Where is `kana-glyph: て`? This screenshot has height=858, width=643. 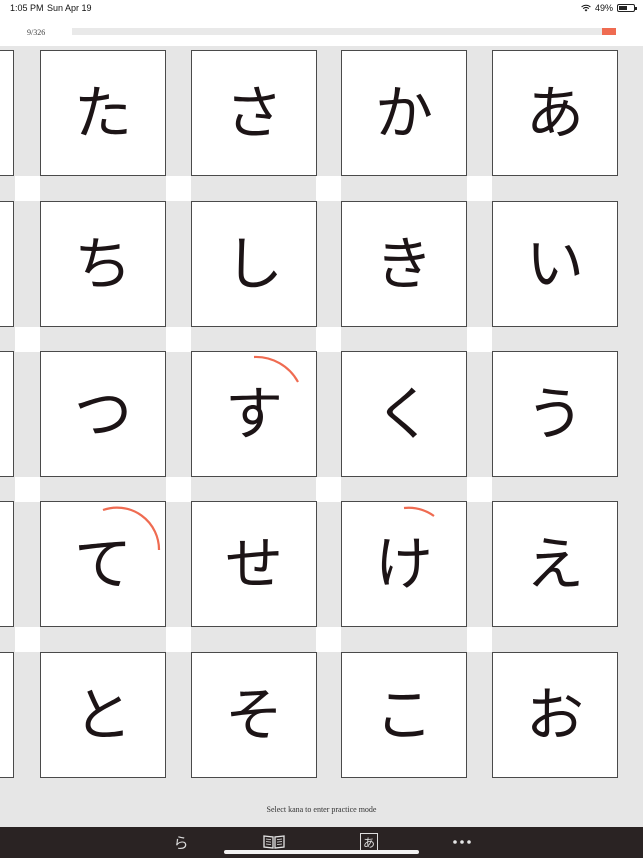
kana-glyph: て is located at coordinates (102, 564).